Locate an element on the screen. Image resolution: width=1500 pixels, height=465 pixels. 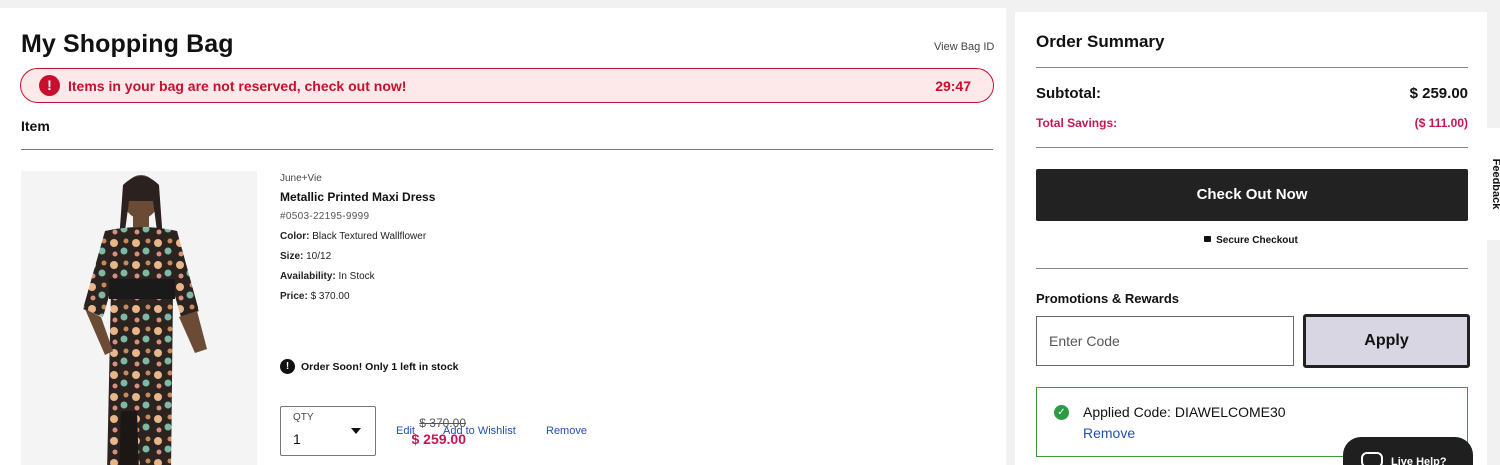
feedback-label: Feedback is located at coordinates (1495, 184).